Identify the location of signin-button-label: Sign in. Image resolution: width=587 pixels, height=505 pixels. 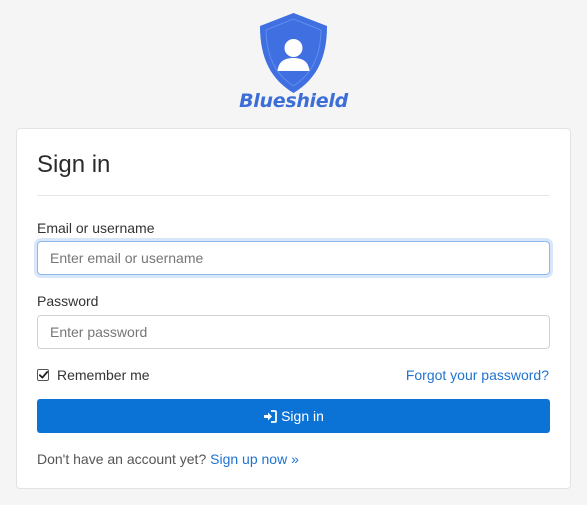
(302, 416).